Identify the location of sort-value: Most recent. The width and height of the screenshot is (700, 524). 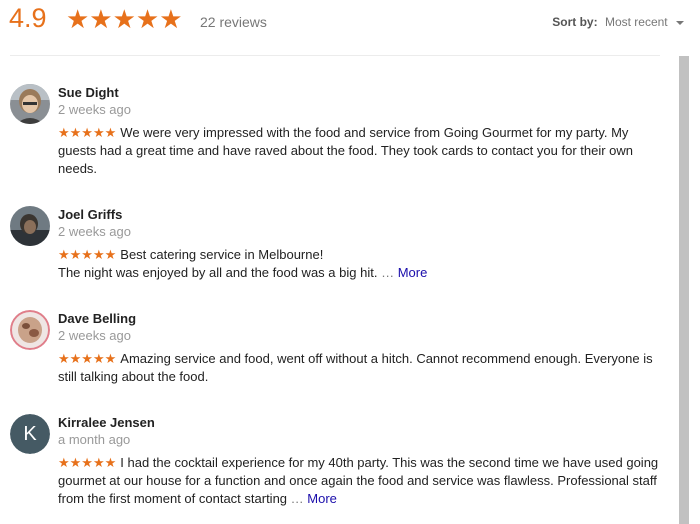
(636, 22).